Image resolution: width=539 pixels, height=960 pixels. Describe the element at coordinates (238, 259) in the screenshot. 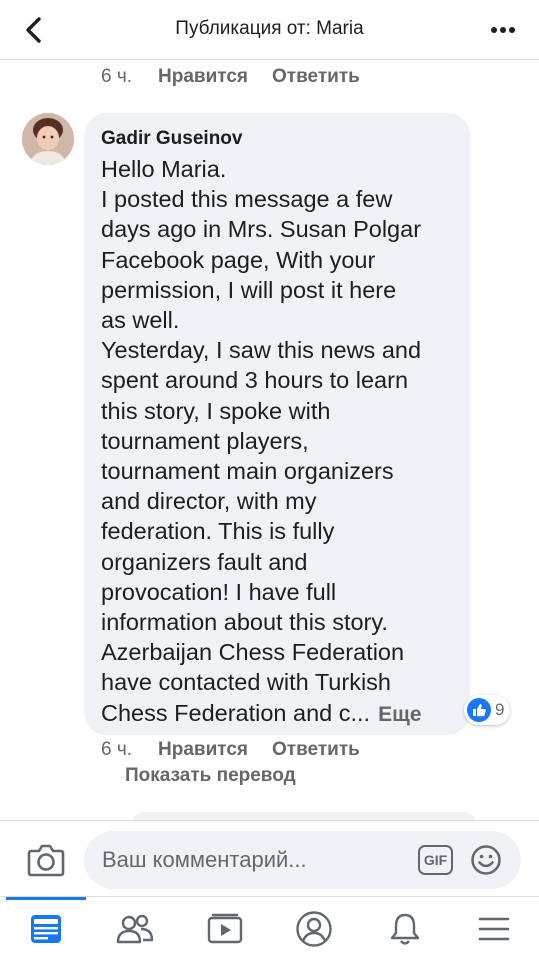

I see `comment-text-line: Facebook page, With your` at that location.